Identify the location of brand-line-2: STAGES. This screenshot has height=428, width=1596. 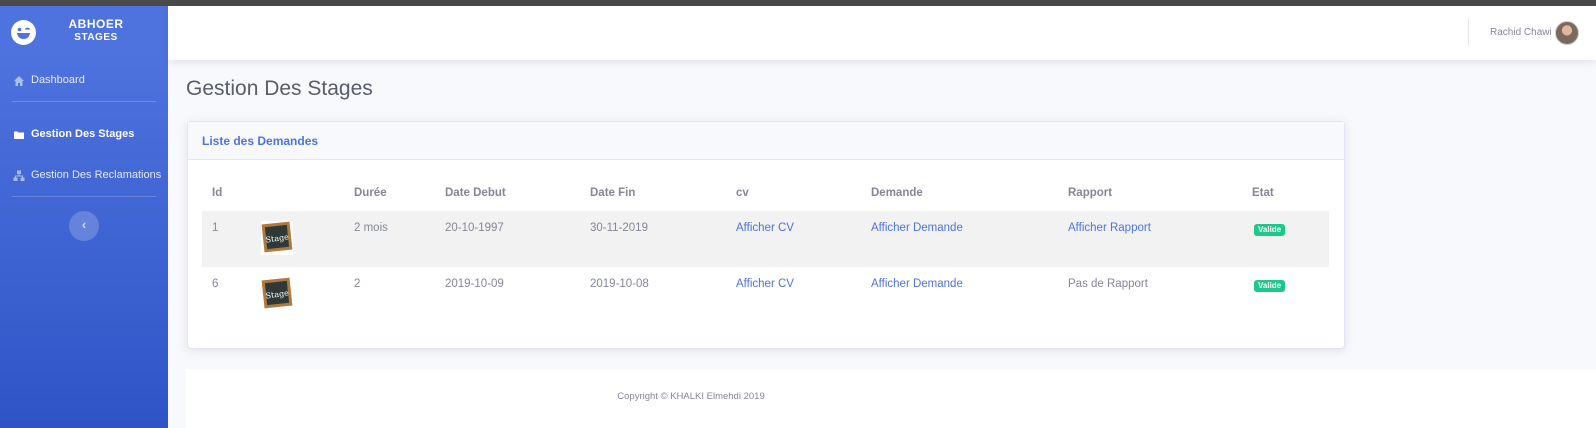
(96, 37).